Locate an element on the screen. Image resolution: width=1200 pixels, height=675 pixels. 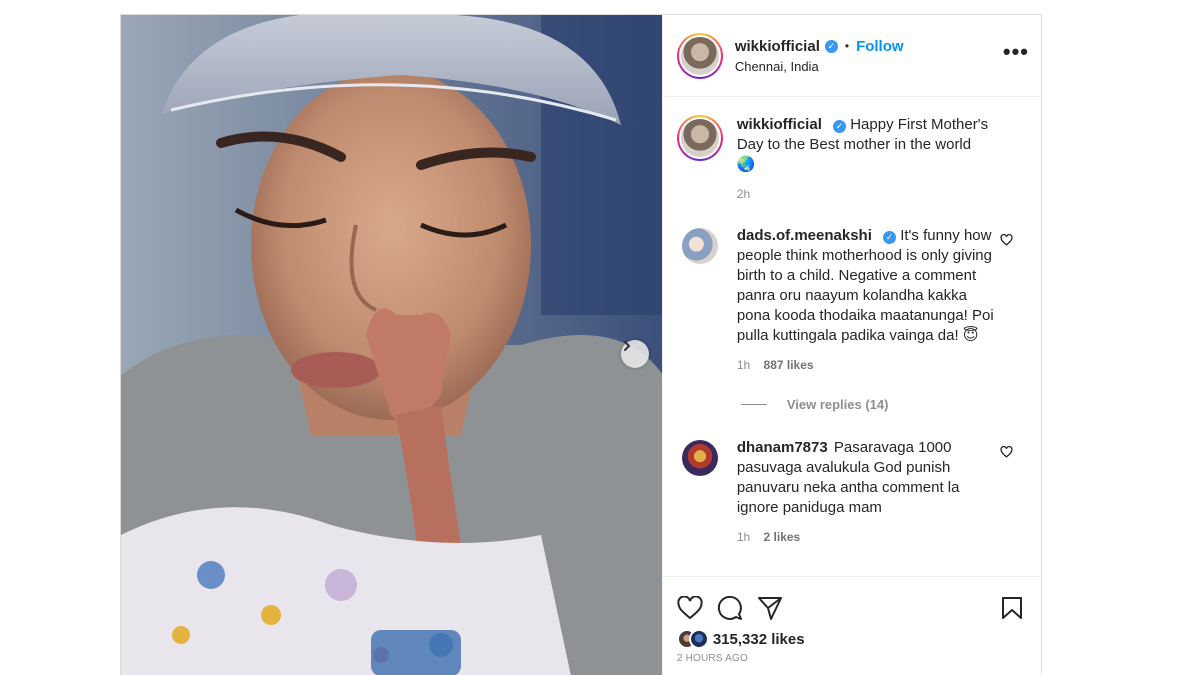
caption-username: wikkiofficial is located at coordinates (779, 124).